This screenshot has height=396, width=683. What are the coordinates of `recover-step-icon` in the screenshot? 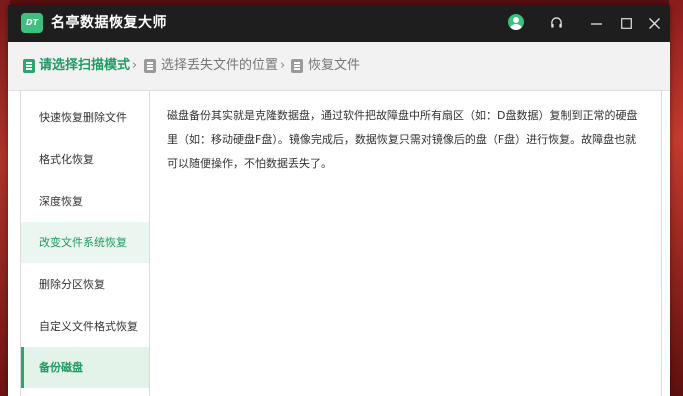 It's located at (297, 66).